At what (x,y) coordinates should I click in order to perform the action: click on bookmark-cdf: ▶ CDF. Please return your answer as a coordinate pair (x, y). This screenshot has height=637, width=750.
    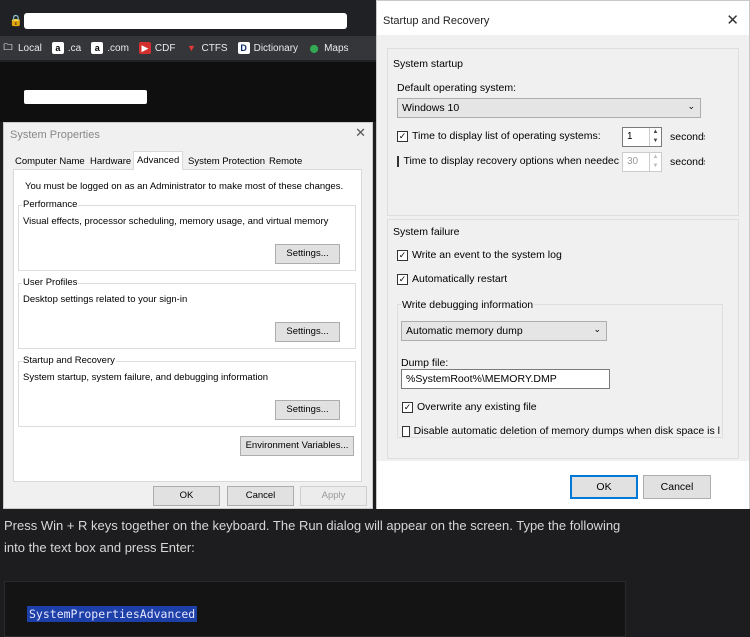
    Looking at the image, I should click on (156, 48).